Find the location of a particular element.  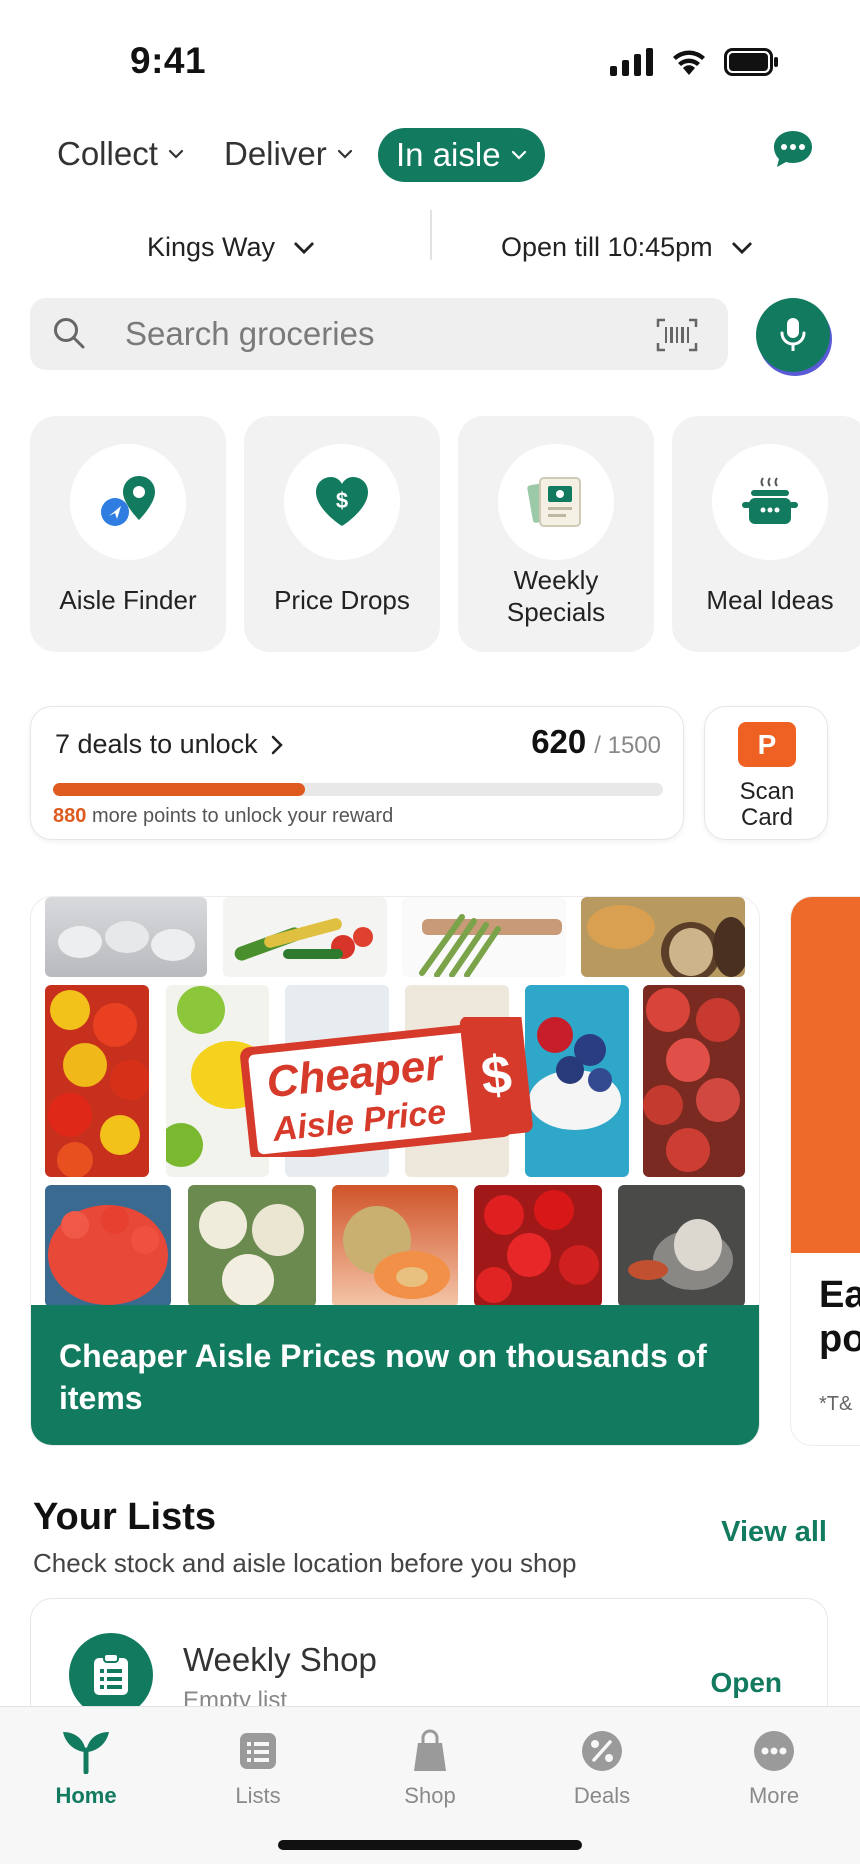

list-icon is located at coordinates (258, 1751).